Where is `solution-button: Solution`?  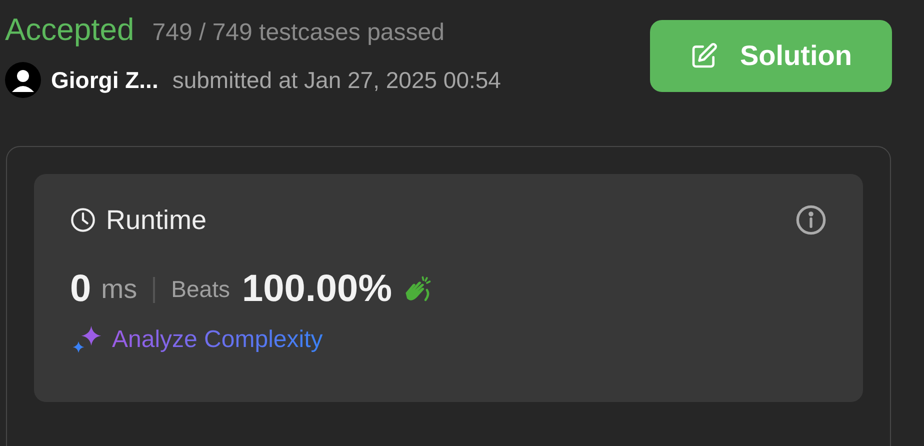
solution-button: Solution is located at coordinates (771, 56).